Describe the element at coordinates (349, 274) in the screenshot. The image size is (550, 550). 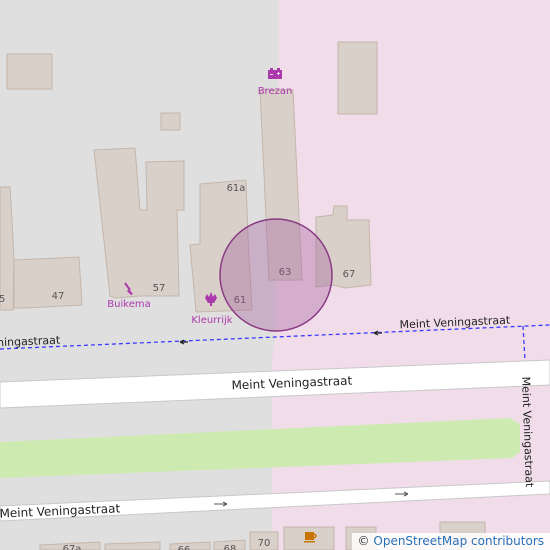
I see `house-number: 67` at that location.